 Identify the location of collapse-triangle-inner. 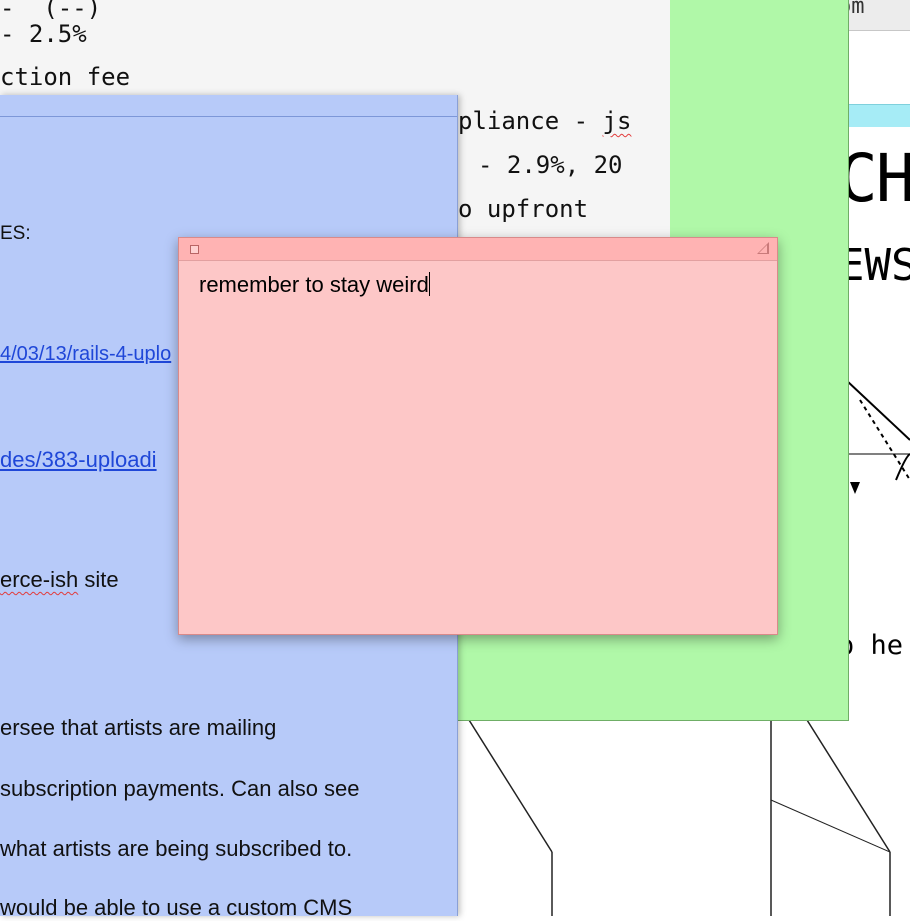
(763, 249).